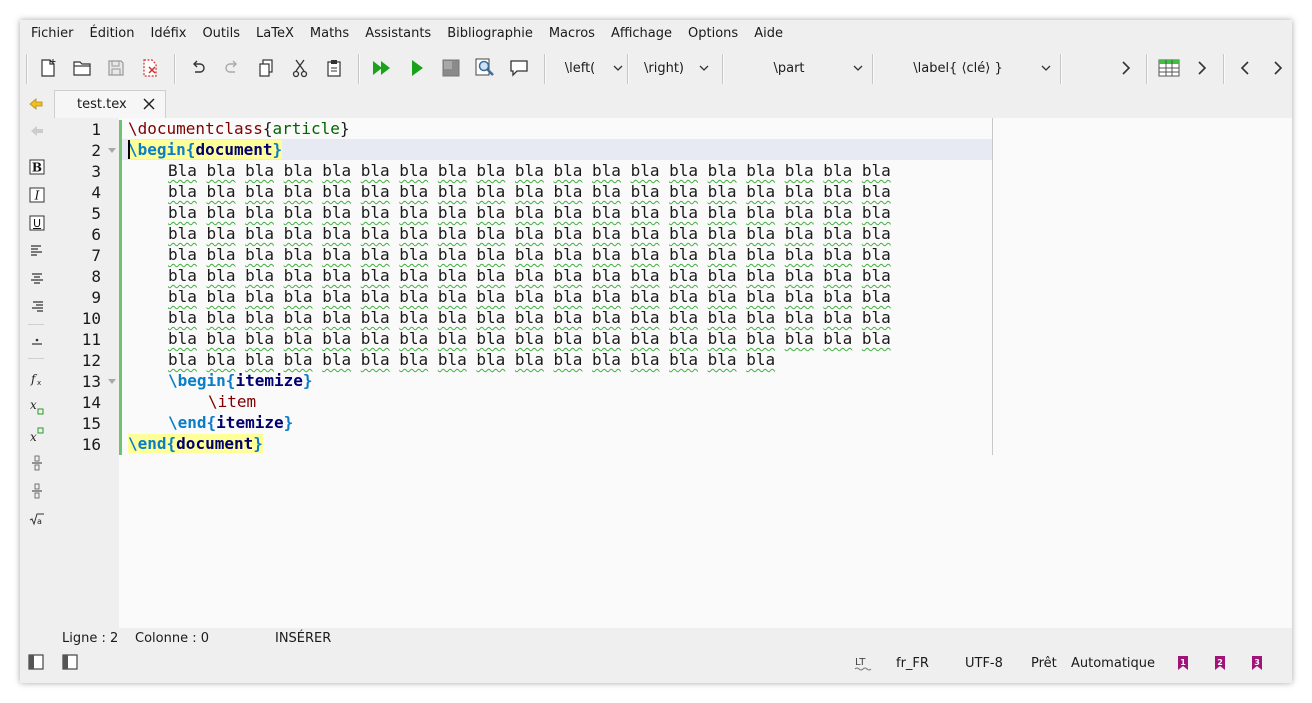 This screenshot has width=1312, height=703. What do you see at coordinates (417, 68) in the screenshot?
I see `compile-icon` at bounding box center [417, 68].